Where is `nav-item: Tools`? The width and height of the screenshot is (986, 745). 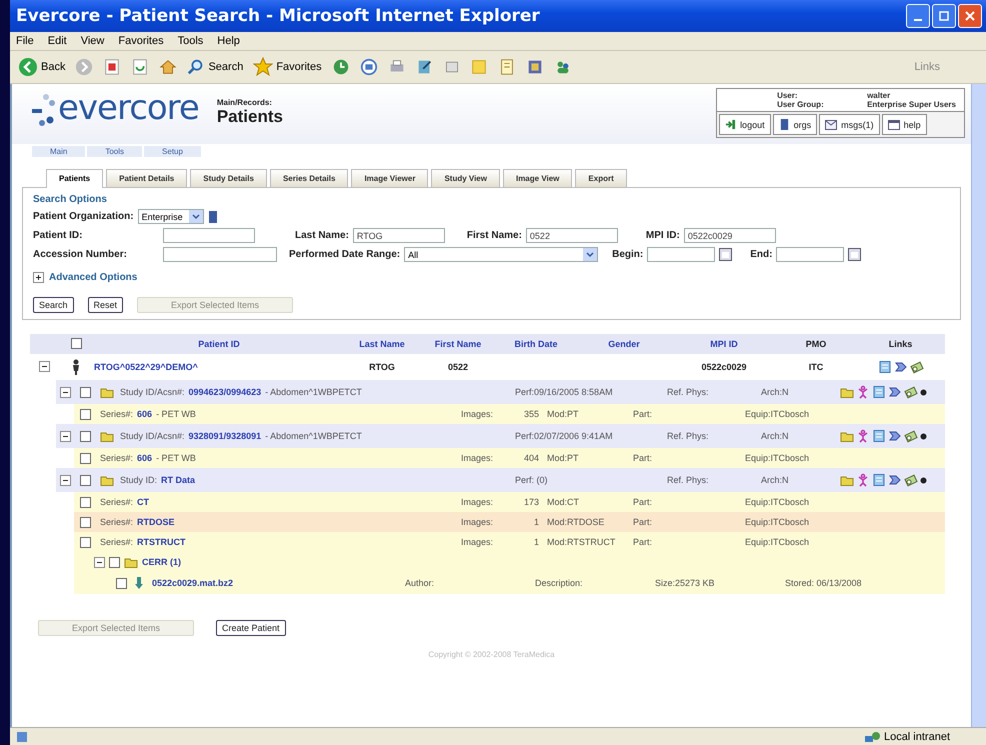
nav-item: Tools is located at coordinates (114, 151).